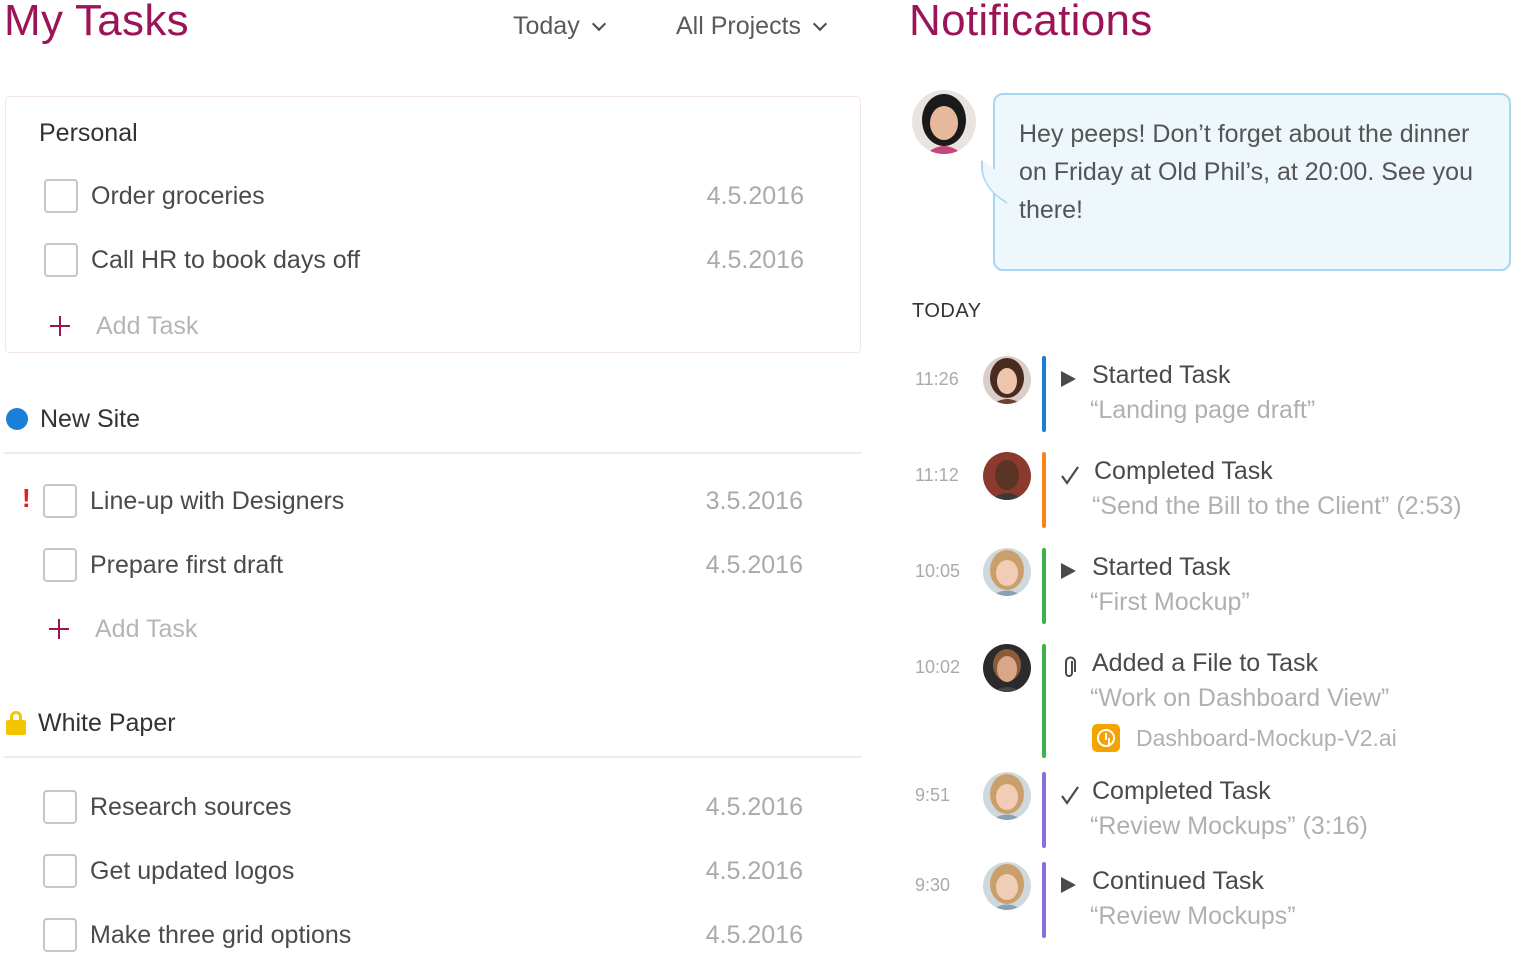  Describe the element at coordinates (944, 122) in the screenshot. I see `message-author-avatar` at that location.